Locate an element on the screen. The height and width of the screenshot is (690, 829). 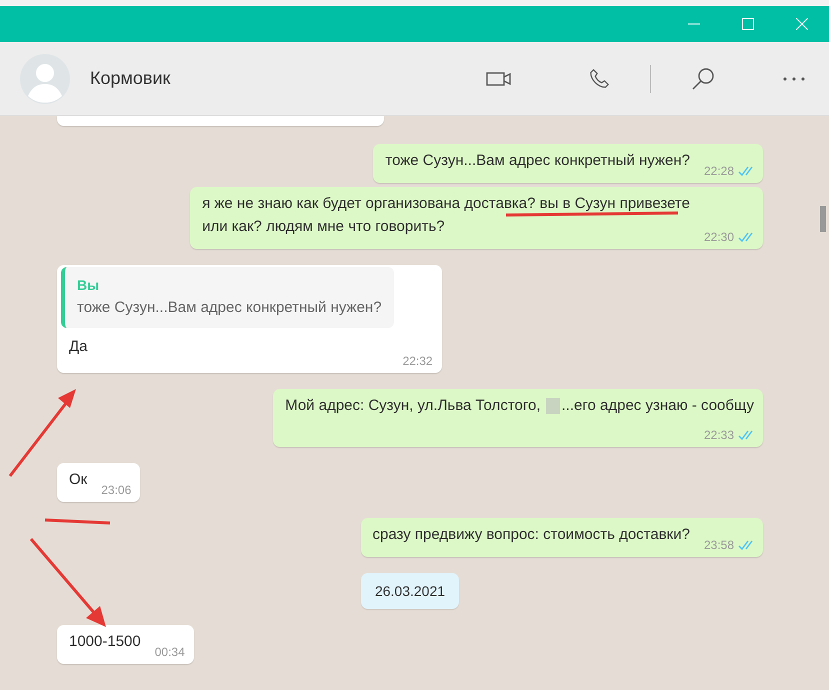
message-text: Да is located at coordinates (79, 347).